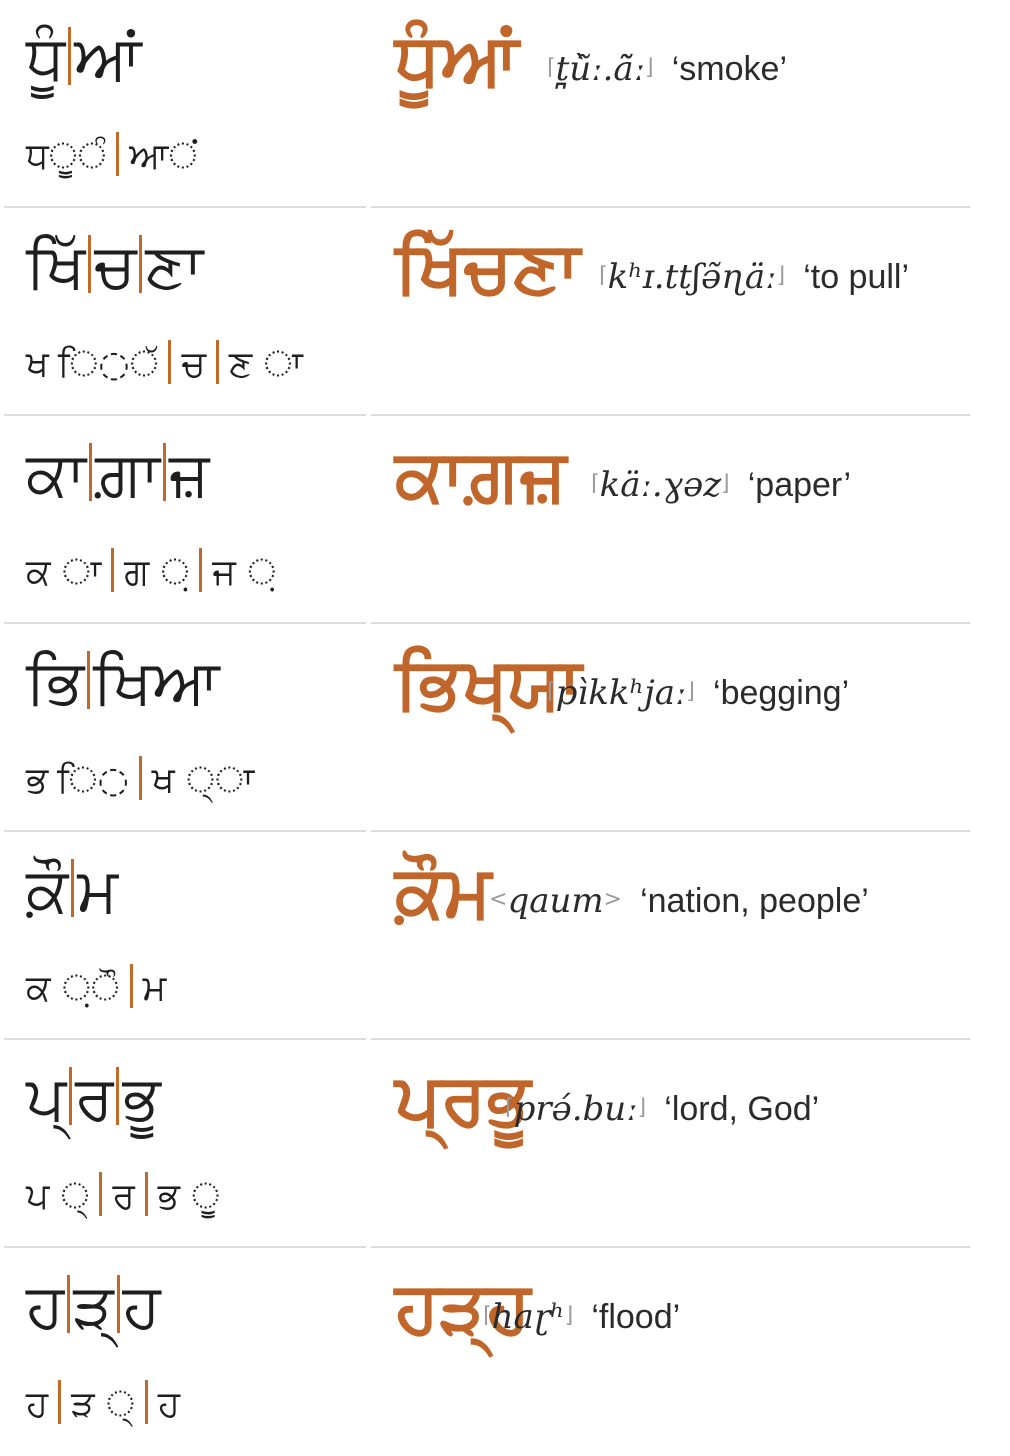 Image resolution: width=1010 pixels, height=1456 pixels. What do you see at coordinates (600, 69) in the screenshot?
I see `ipa-transcription: t̪ù̃ː.ã̃ː` at bounding box center [600, 69].